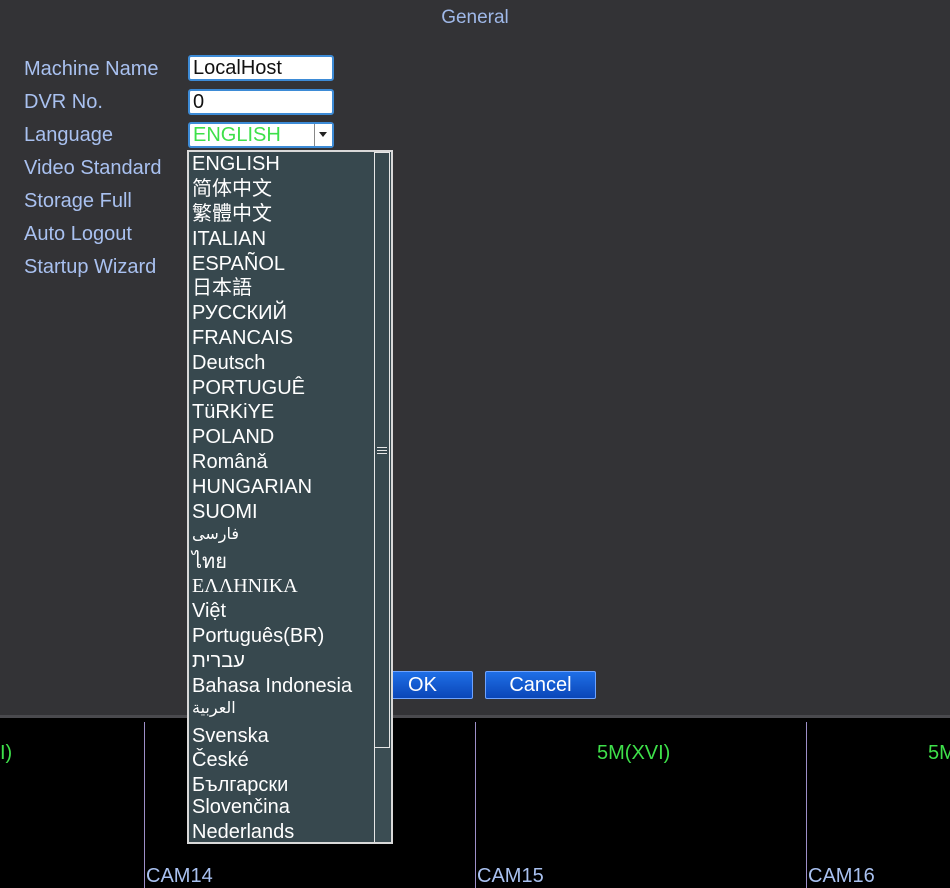  What do you see at coordinates (91, 69) in the screenshot?
I see `machine-name-label: Machine Name` at bounding box center [91, 69].